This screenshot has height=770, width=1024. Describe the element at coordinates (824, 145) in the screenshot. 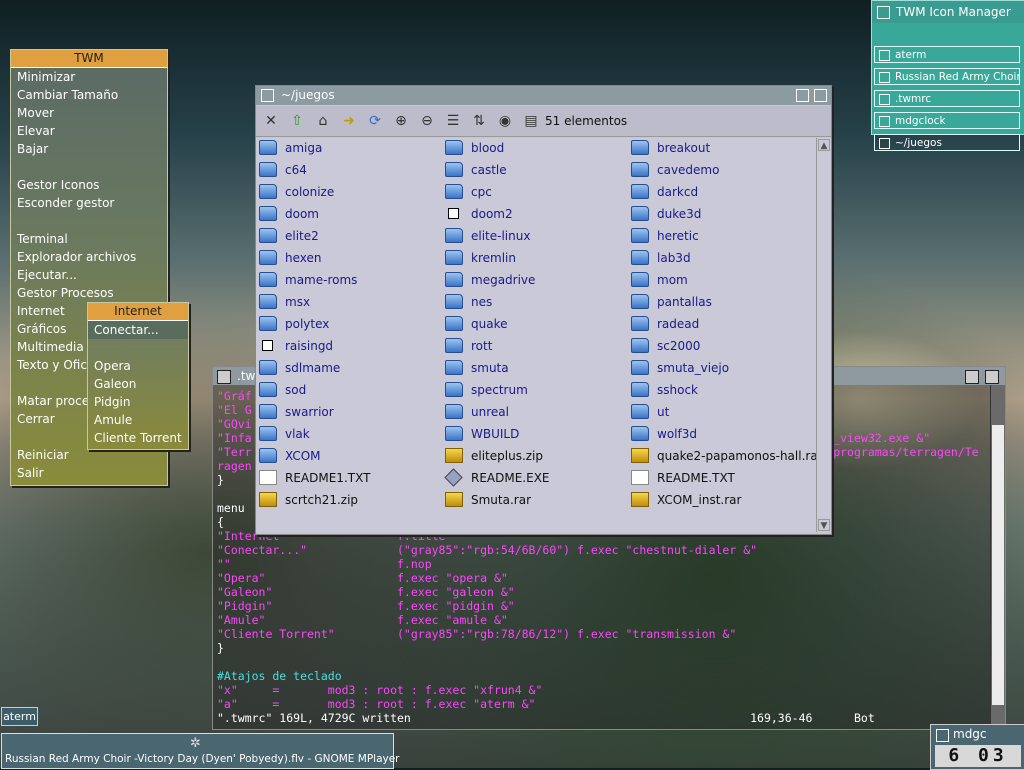

I see `scroll-up-arrow-icon: ▲` at that location.